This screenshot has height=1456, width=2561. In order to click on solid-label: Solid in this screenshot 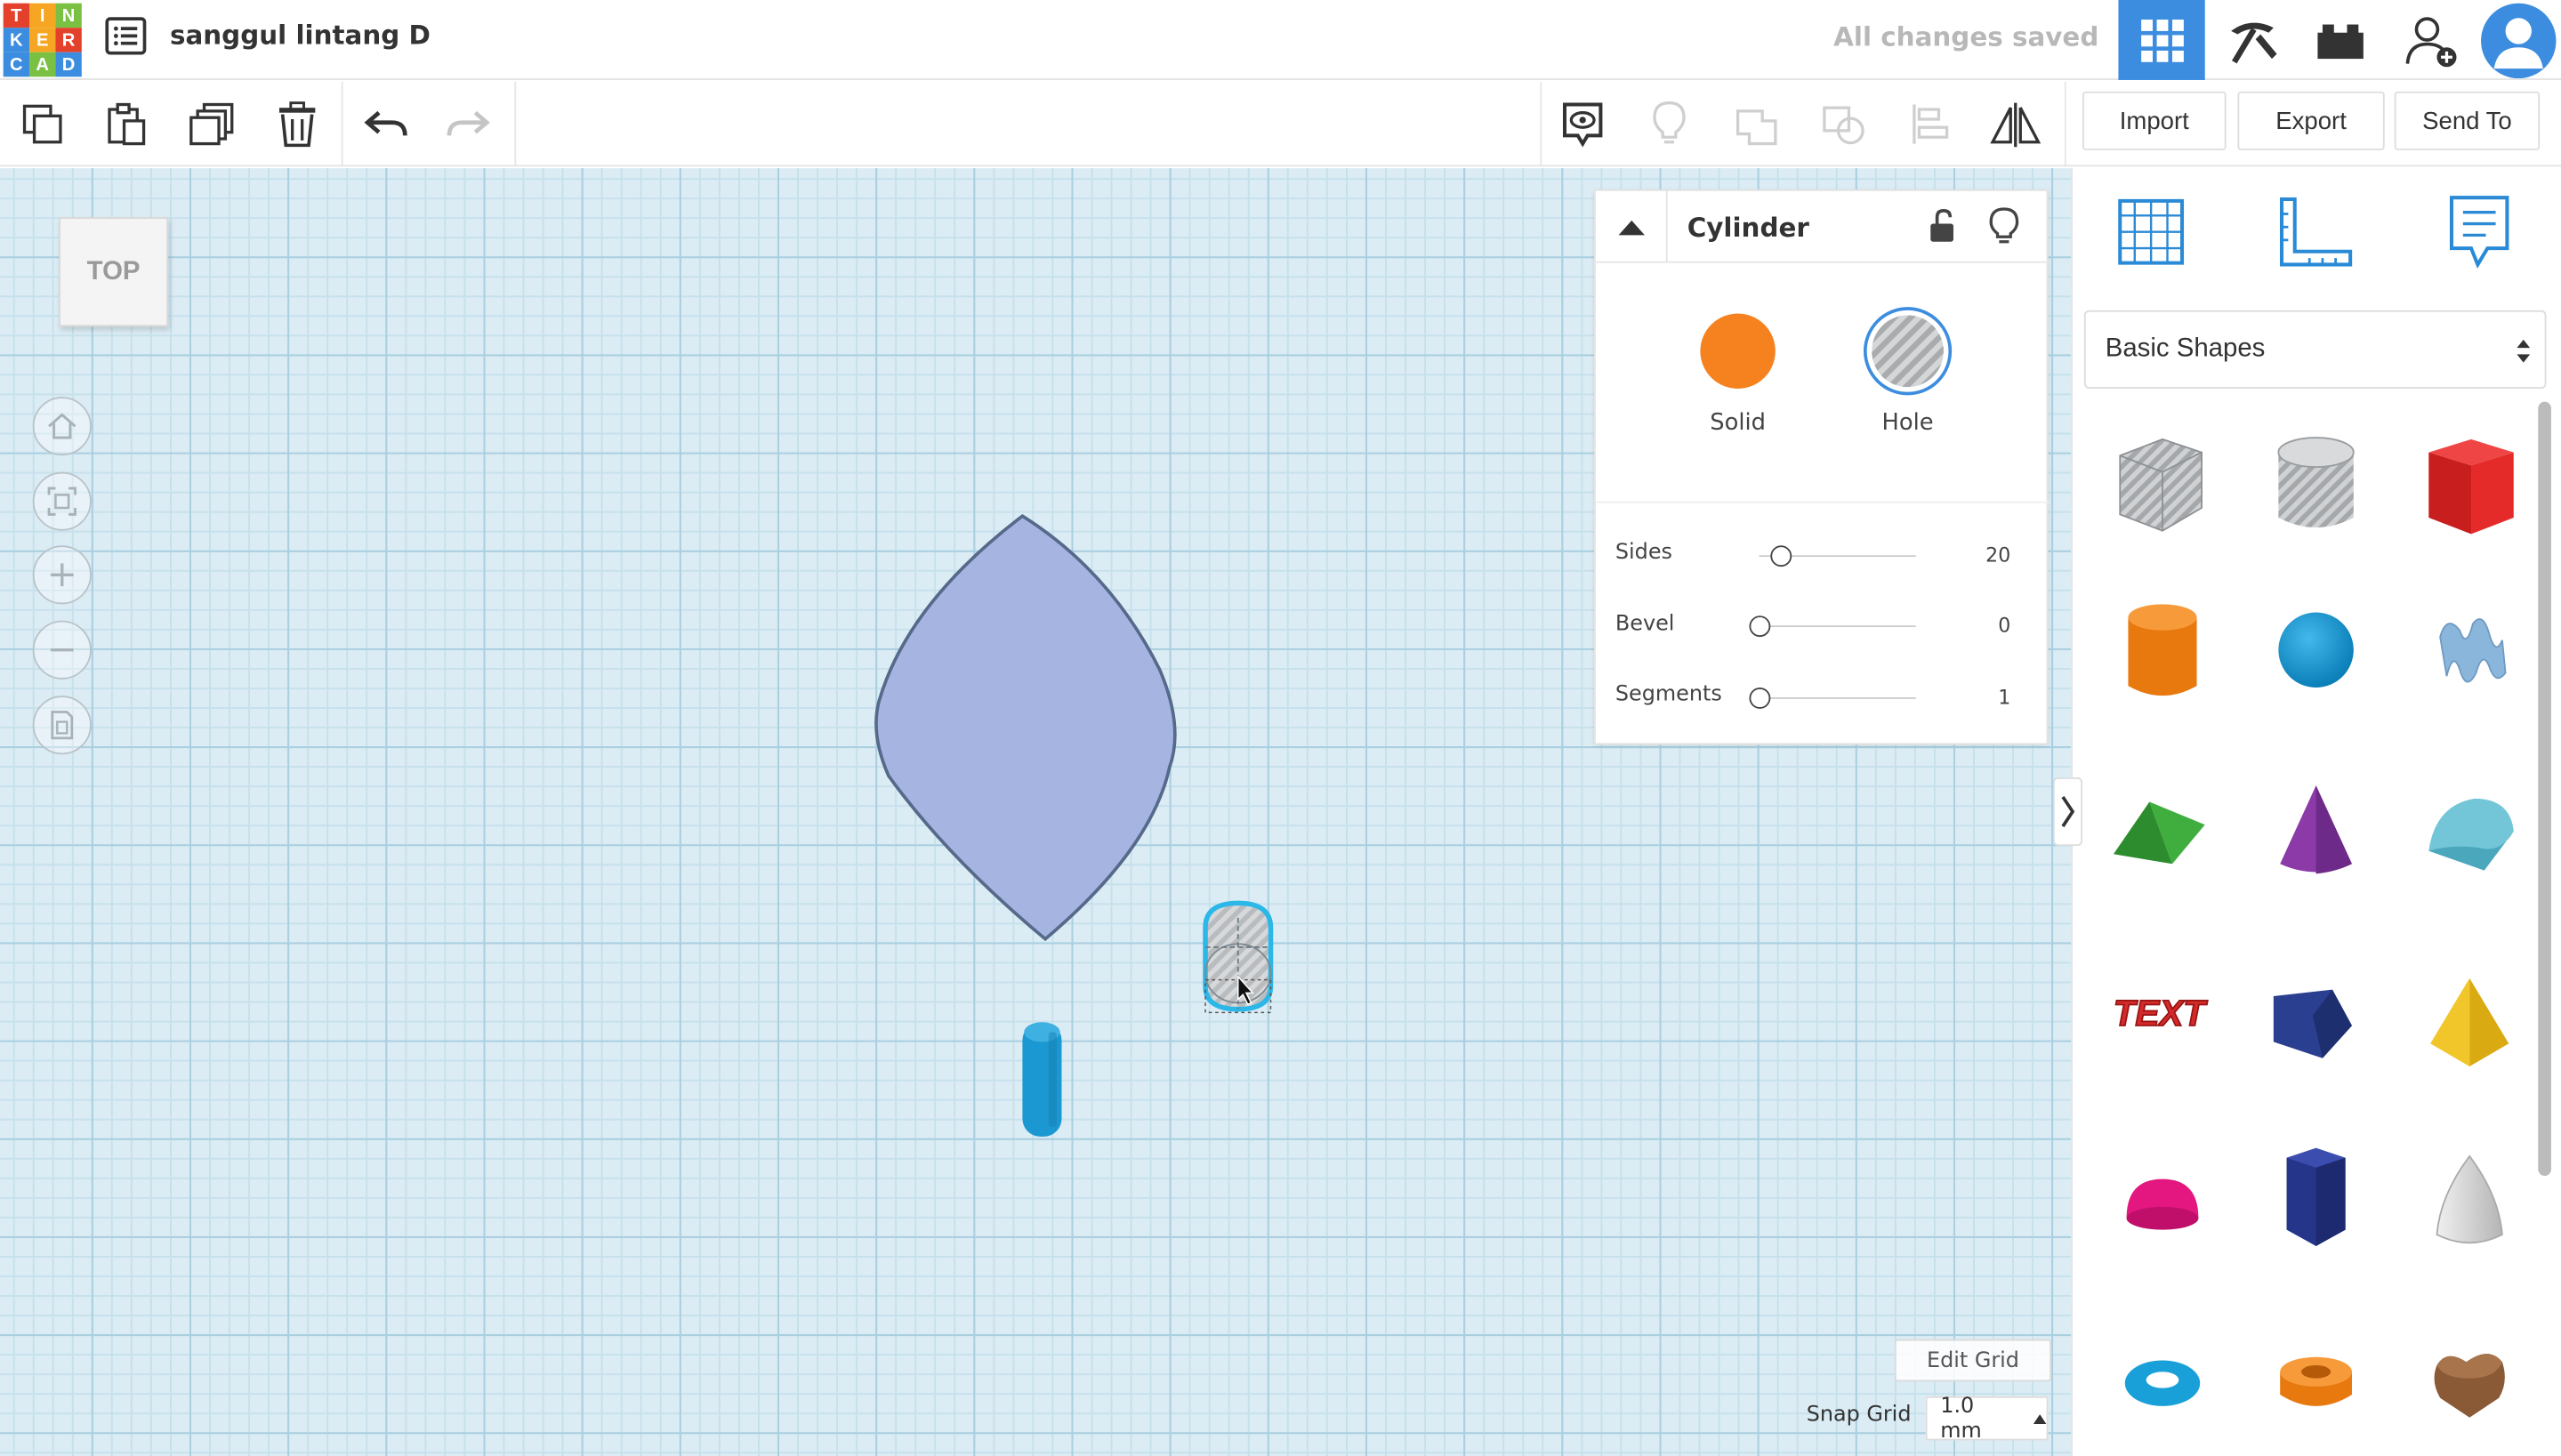, I will do `click(1738, 423)`.